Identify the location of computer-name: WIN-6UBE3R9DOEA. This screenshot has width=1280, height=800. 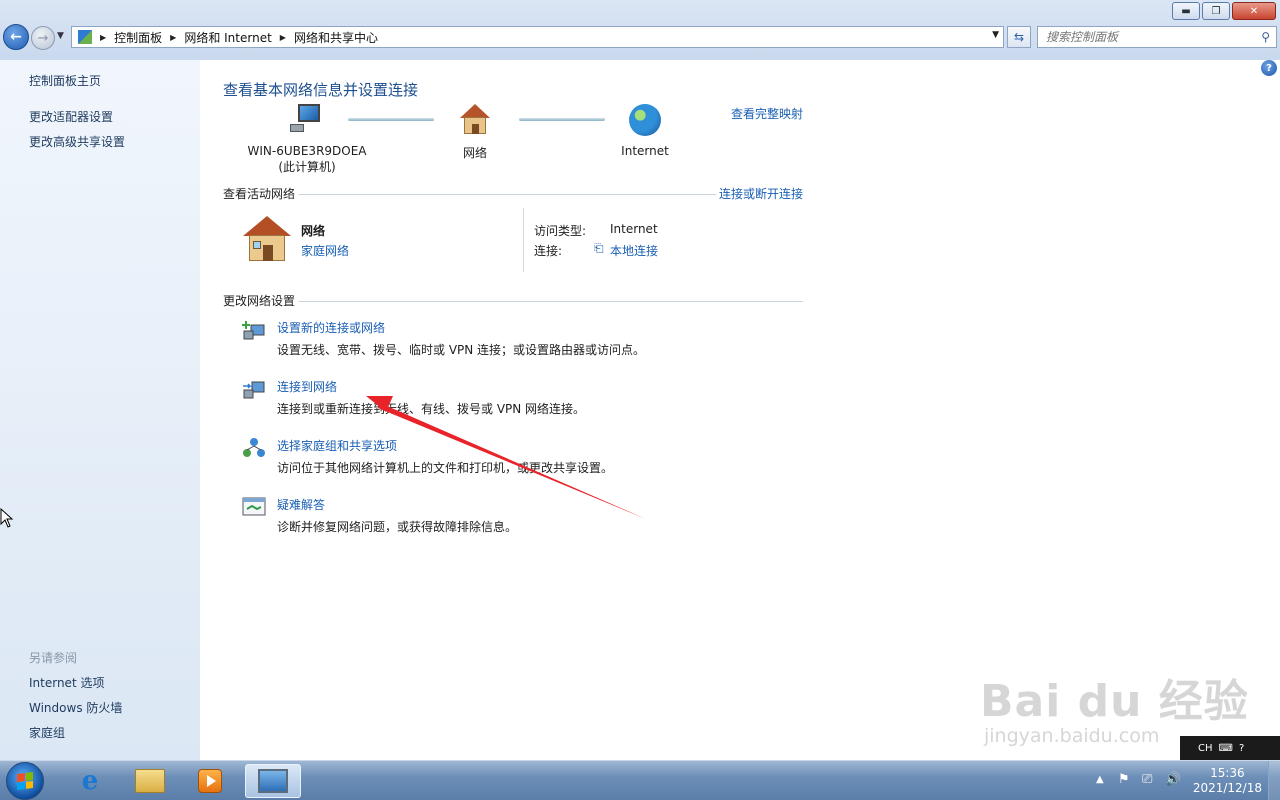
(307, 151).